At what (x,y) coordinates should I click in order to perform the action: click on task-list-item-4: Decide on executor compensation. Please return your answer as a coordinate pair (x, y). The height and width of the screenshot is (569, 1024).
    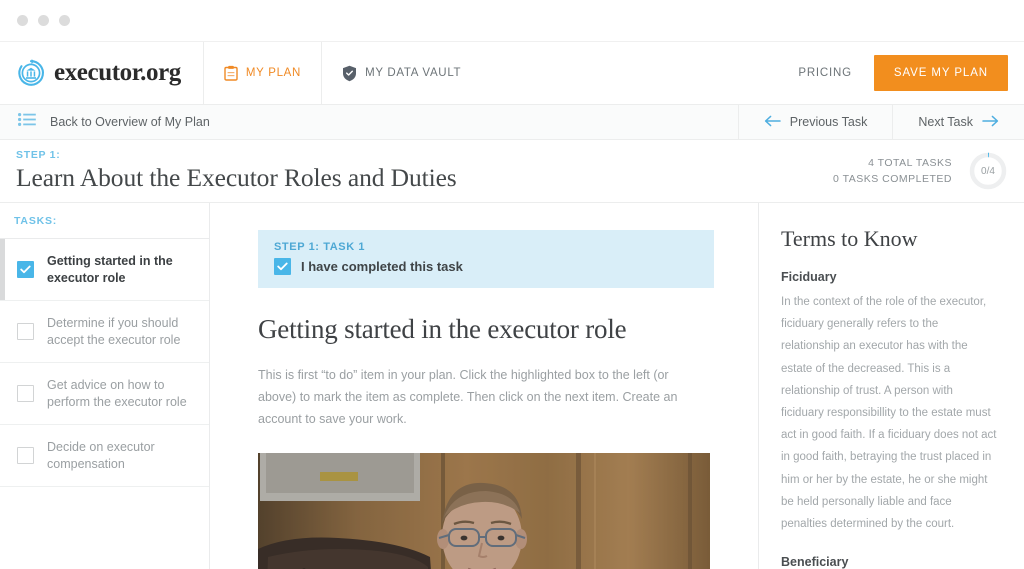
    Looking at the image, I should click on (104, 456).